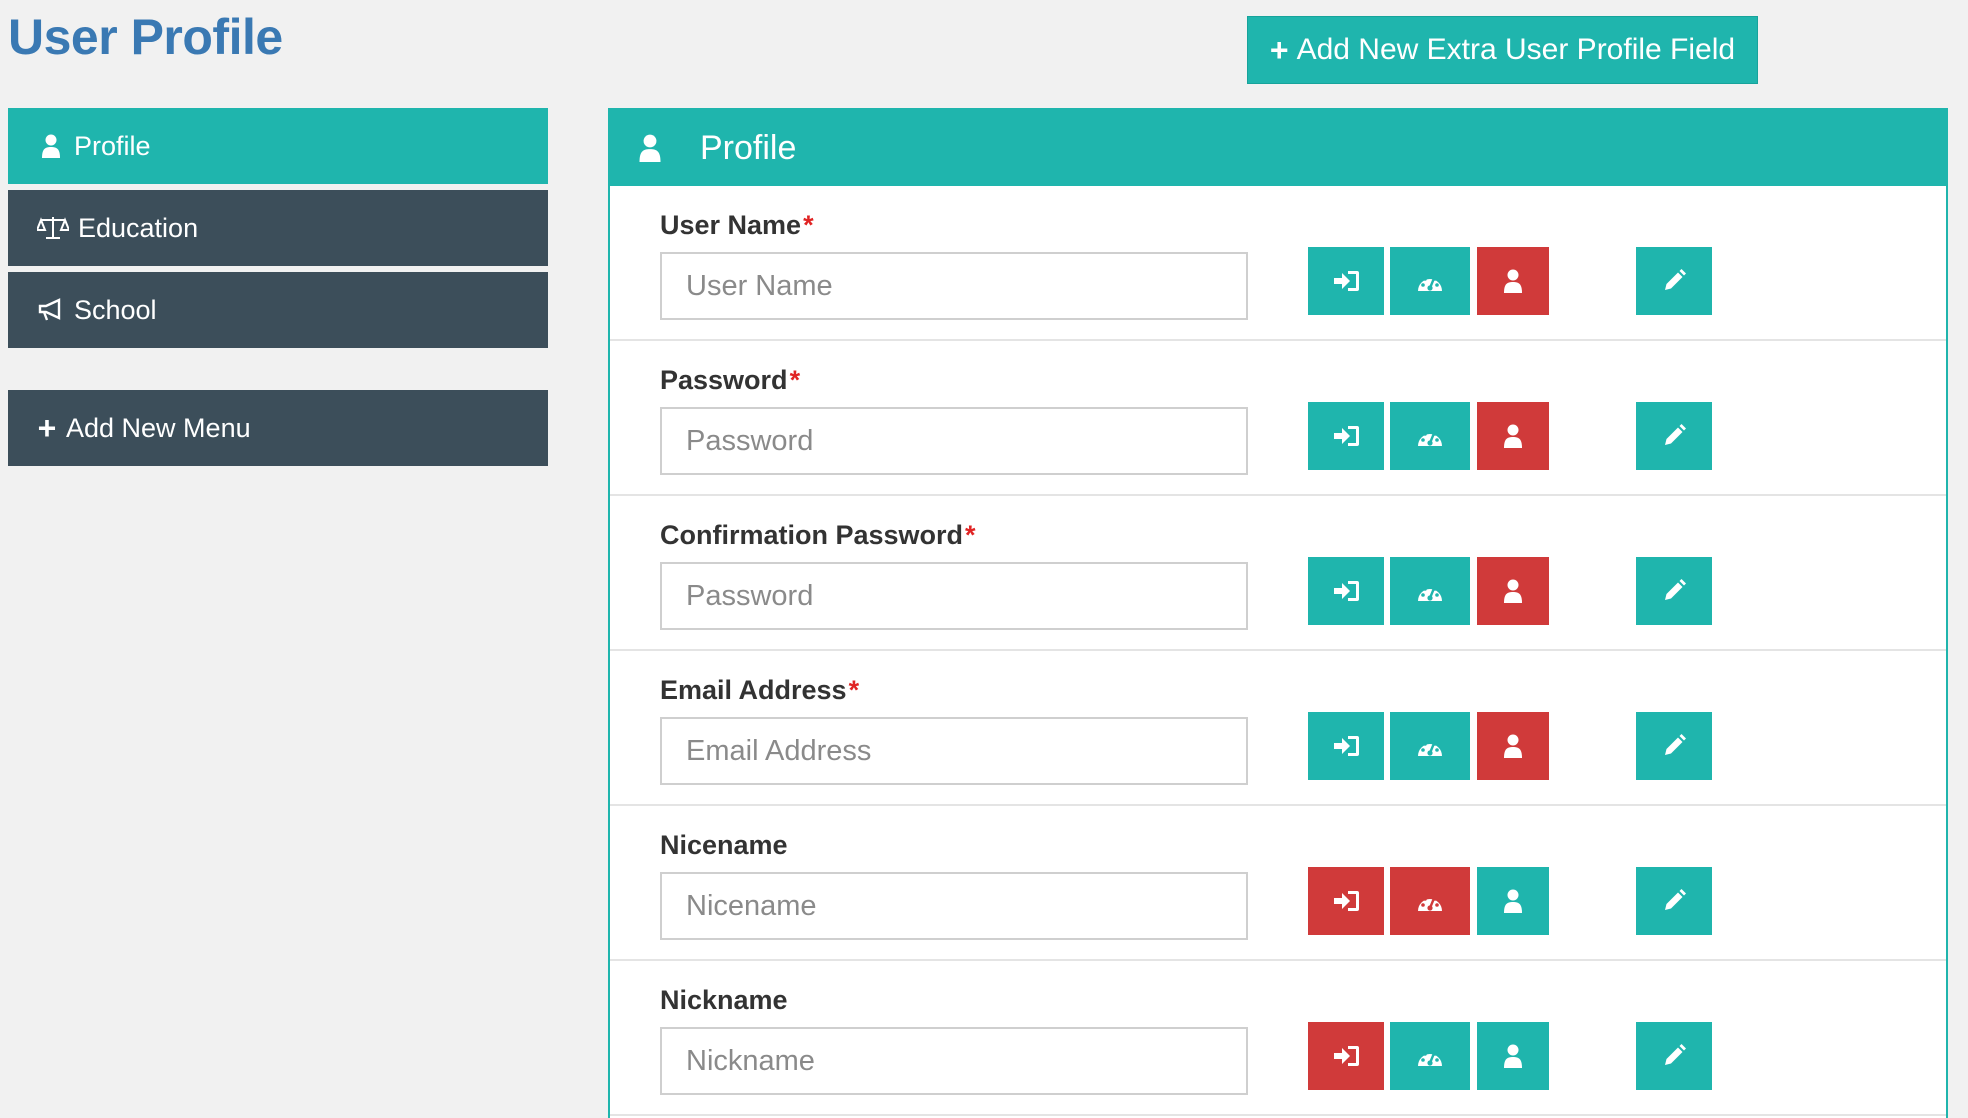 The image size is (1968, 1118). I want to click on field-label: Nickname, so click(724, 1000).